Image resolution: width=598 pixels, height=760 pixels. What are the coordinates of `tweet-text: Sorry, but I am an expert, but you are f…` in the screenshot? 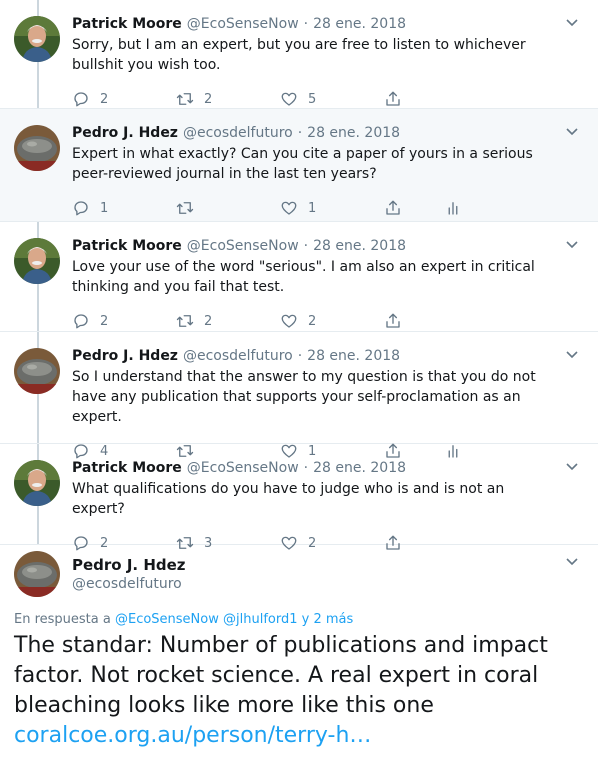 It's located at (299, 55).